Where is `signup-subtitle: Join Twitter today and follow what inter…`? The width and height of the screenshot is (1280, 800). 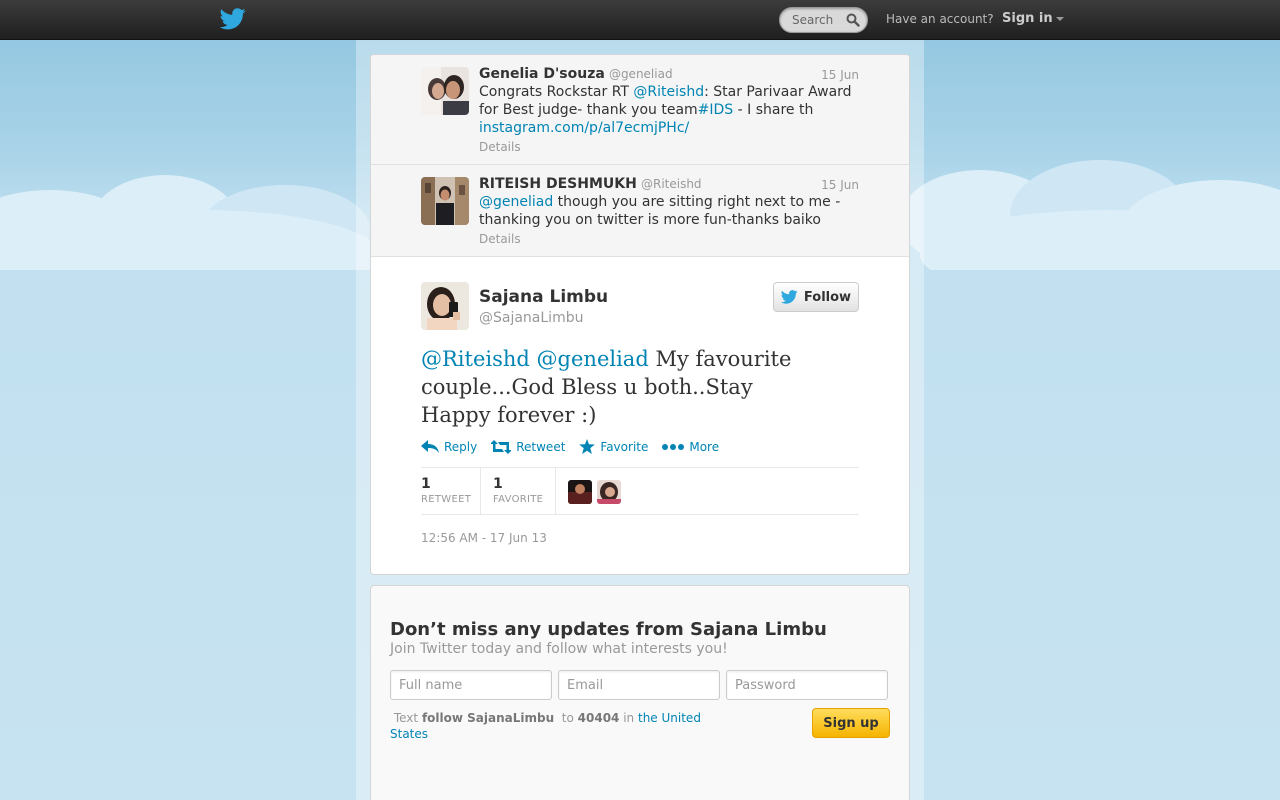 signup-subtitle: Join Twitter today and follow what inter… is located at coordinates (559, 649).